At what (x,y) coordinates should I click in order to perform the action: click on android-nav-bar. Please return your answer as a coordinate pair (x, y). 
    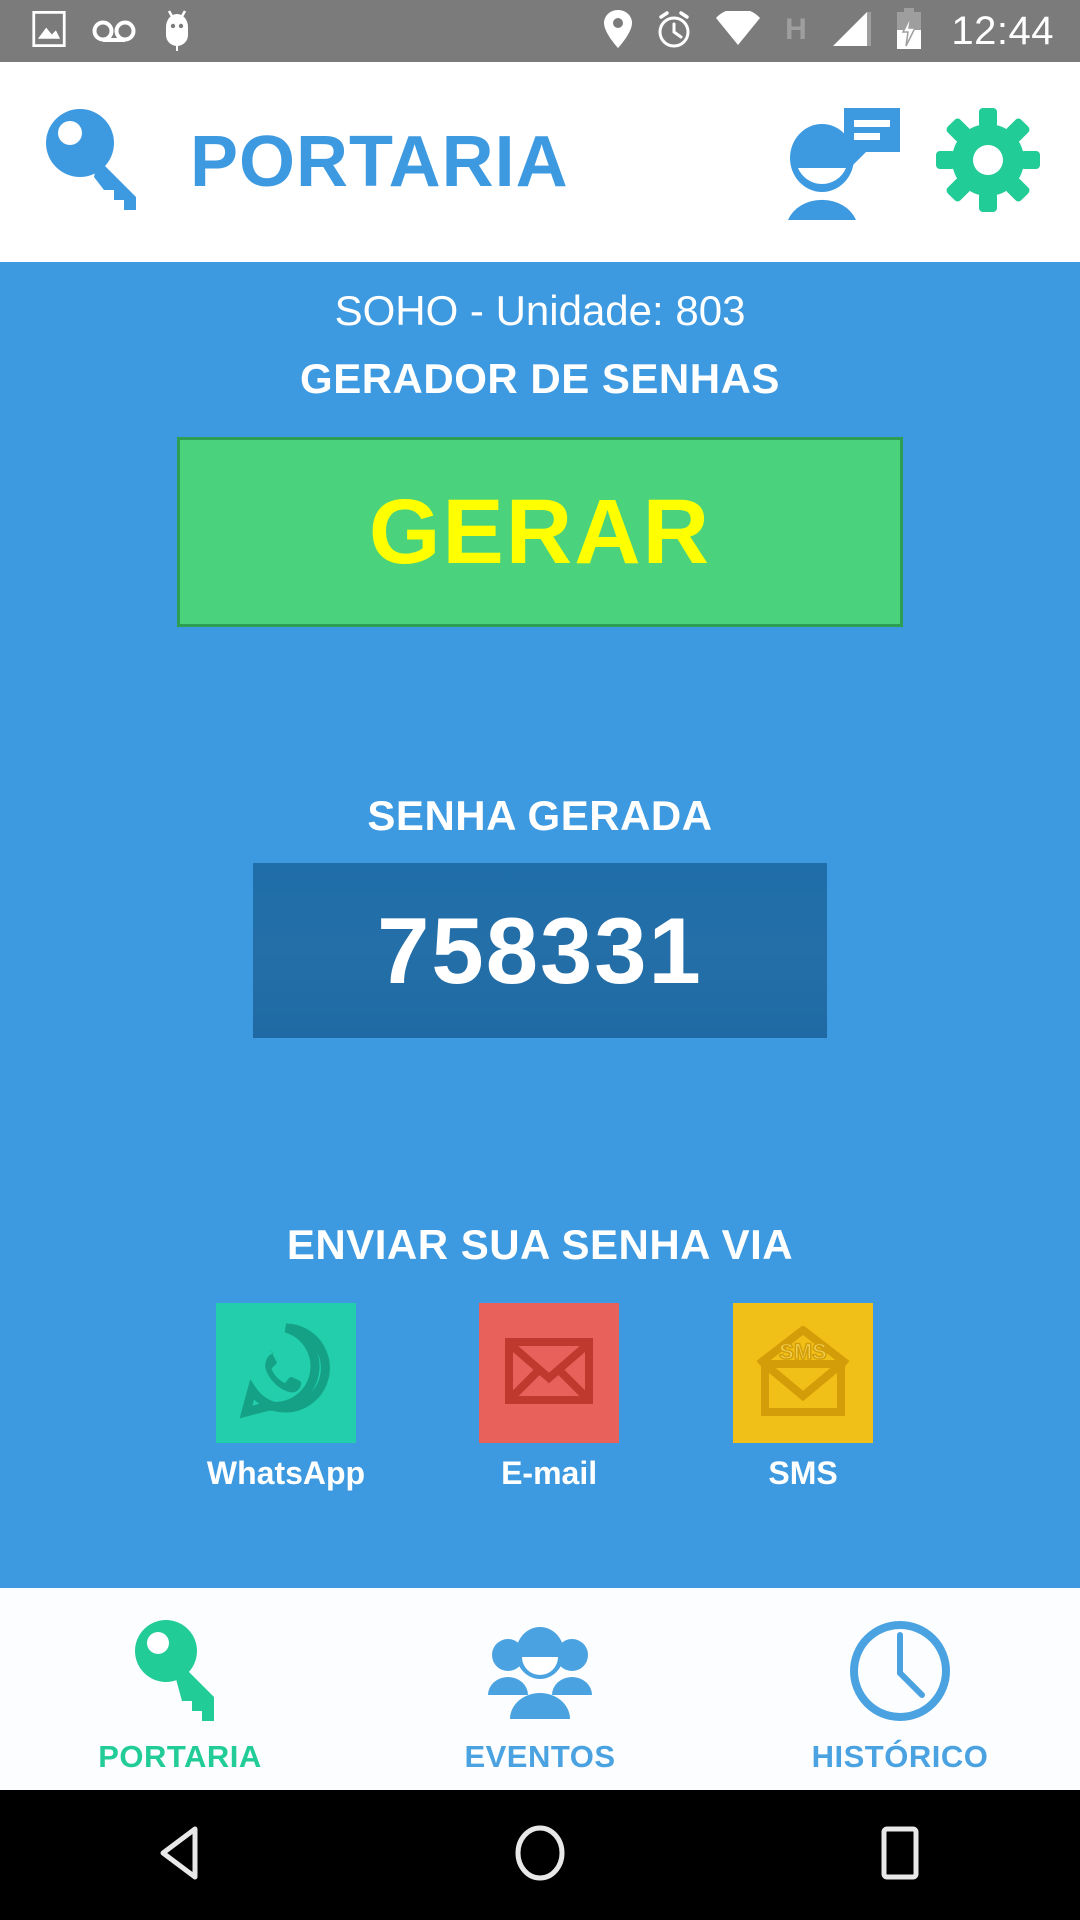
    Looking at the image, I should click on (540, 1855).